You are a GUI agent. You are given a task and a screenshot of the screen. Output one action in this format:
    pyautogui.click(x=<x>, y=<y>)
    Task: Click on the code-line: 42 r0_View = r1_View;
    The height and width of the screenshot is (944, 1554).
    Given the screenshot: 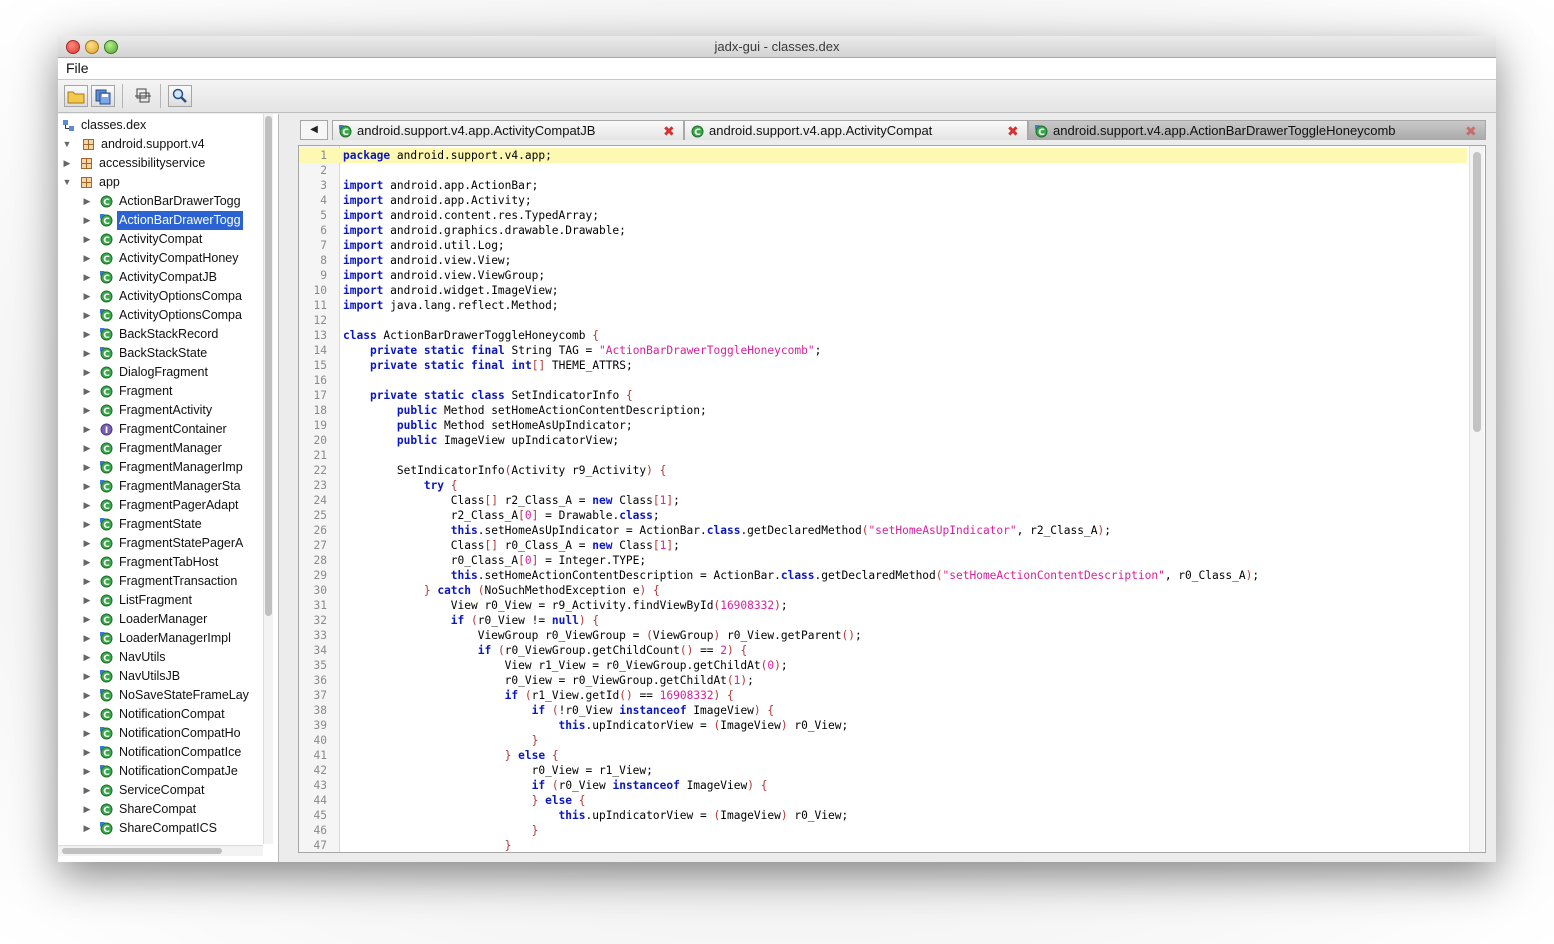 What is the action you would take?
    pyautogui.click(x=883, y=770)
    